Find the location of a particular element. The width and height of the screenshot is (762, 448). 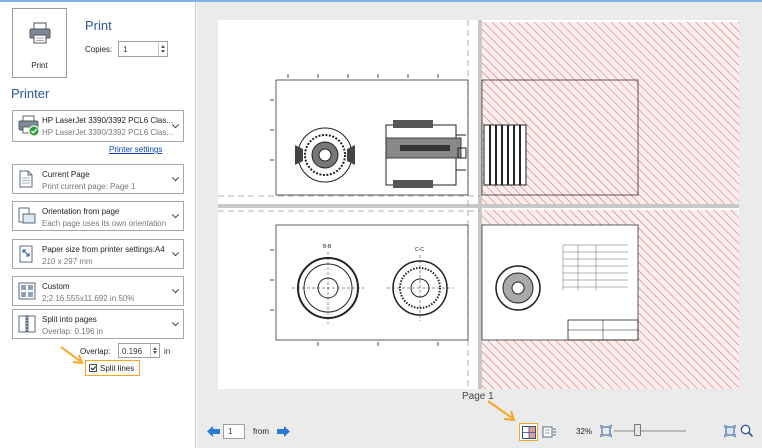

option-title: Custom is located at coordinates (56, 286).